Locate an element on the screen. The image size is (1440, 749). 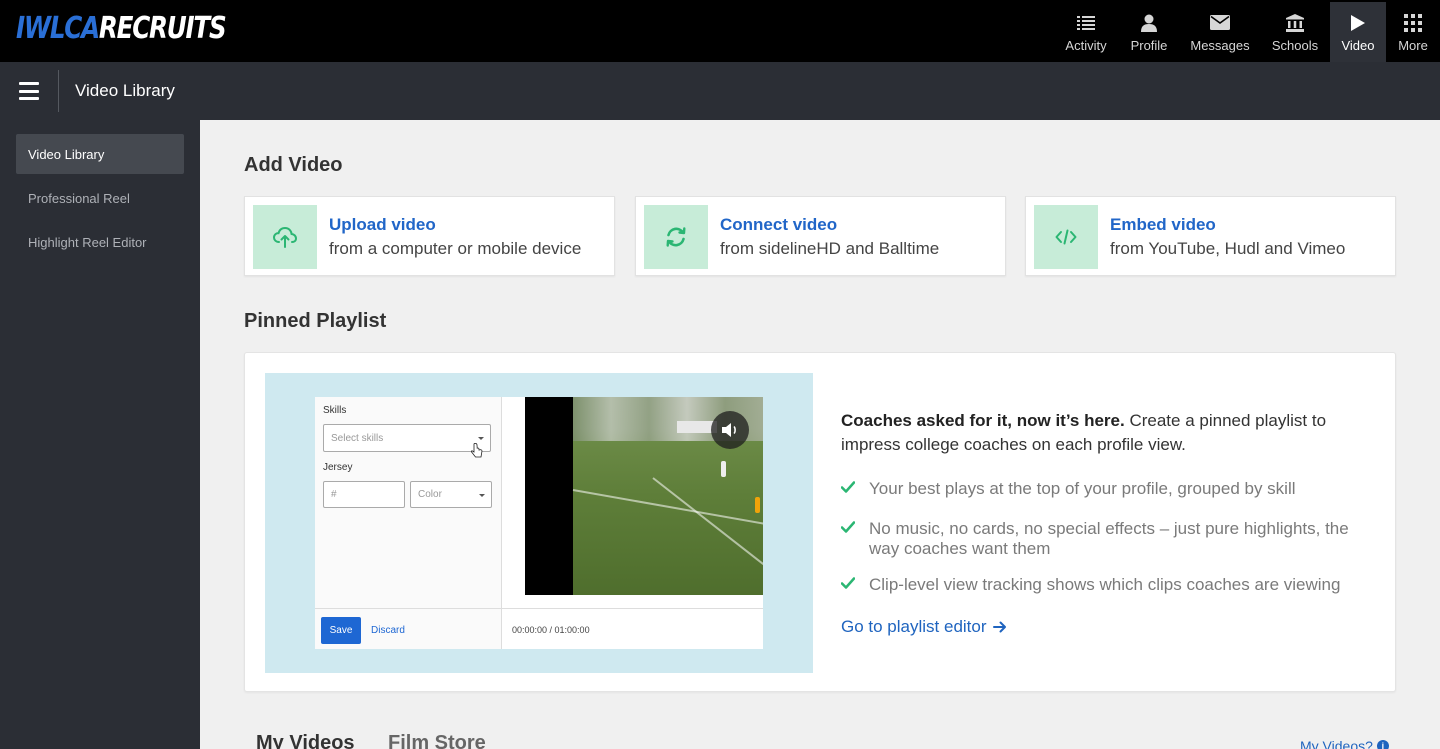
menu-icon is located at coordinates (29, 91).